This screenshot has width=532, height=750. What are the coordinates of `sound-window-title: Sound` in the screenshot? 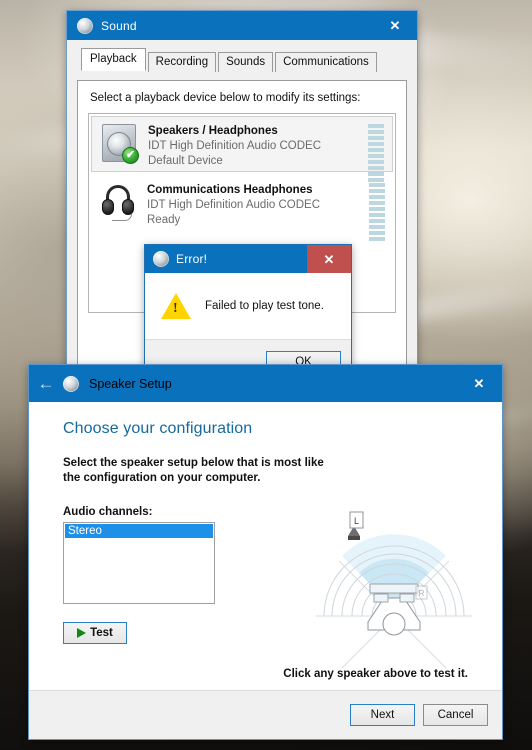 It's located at (119, 25).